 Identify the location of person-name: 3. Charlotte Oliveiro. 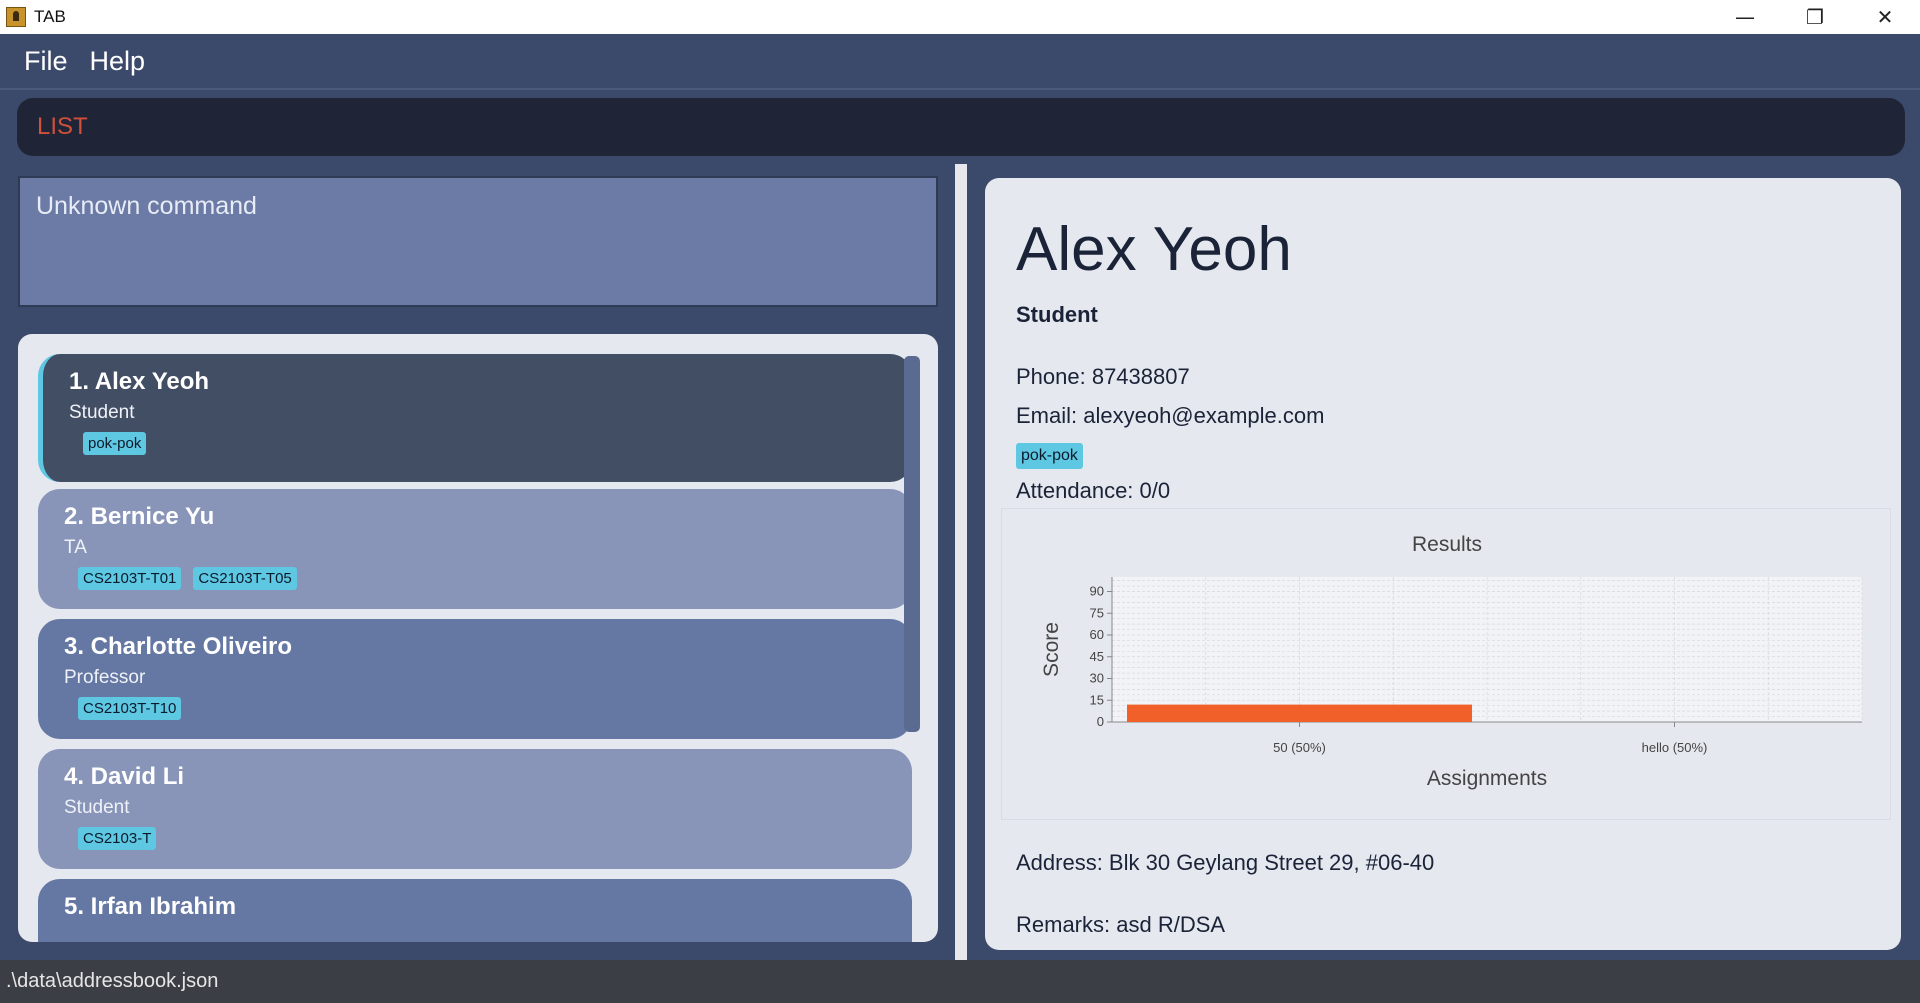
(178, 646).